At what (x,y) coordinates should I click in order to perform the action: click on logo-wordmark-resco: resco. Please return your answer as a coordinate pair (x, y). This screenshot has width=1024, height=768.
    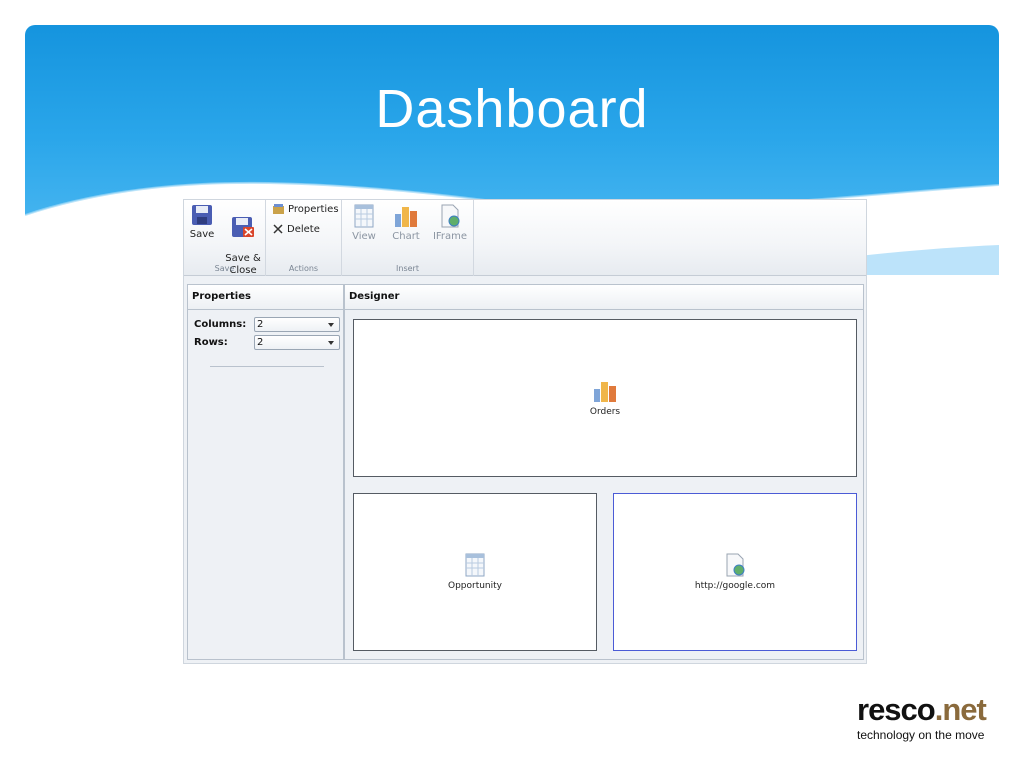
    Looking at the image, I should click on (896, 709).